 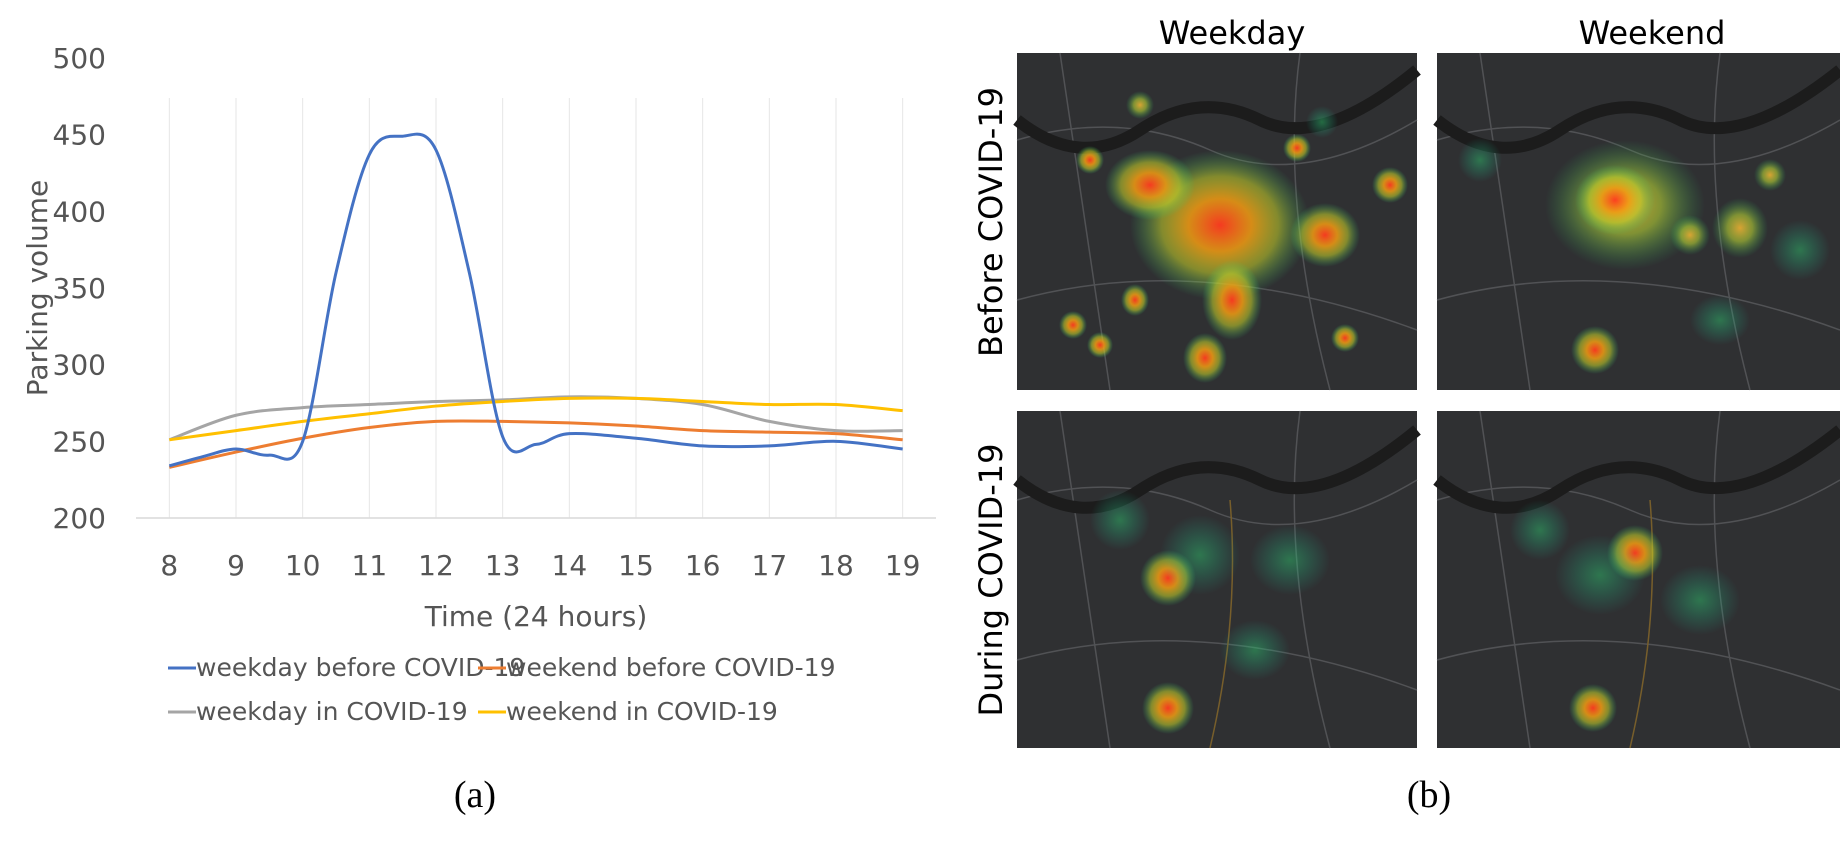 I want to click on y-axis-ticks: 200 250 300 350 400 450 500, so click(x=79, y=288).